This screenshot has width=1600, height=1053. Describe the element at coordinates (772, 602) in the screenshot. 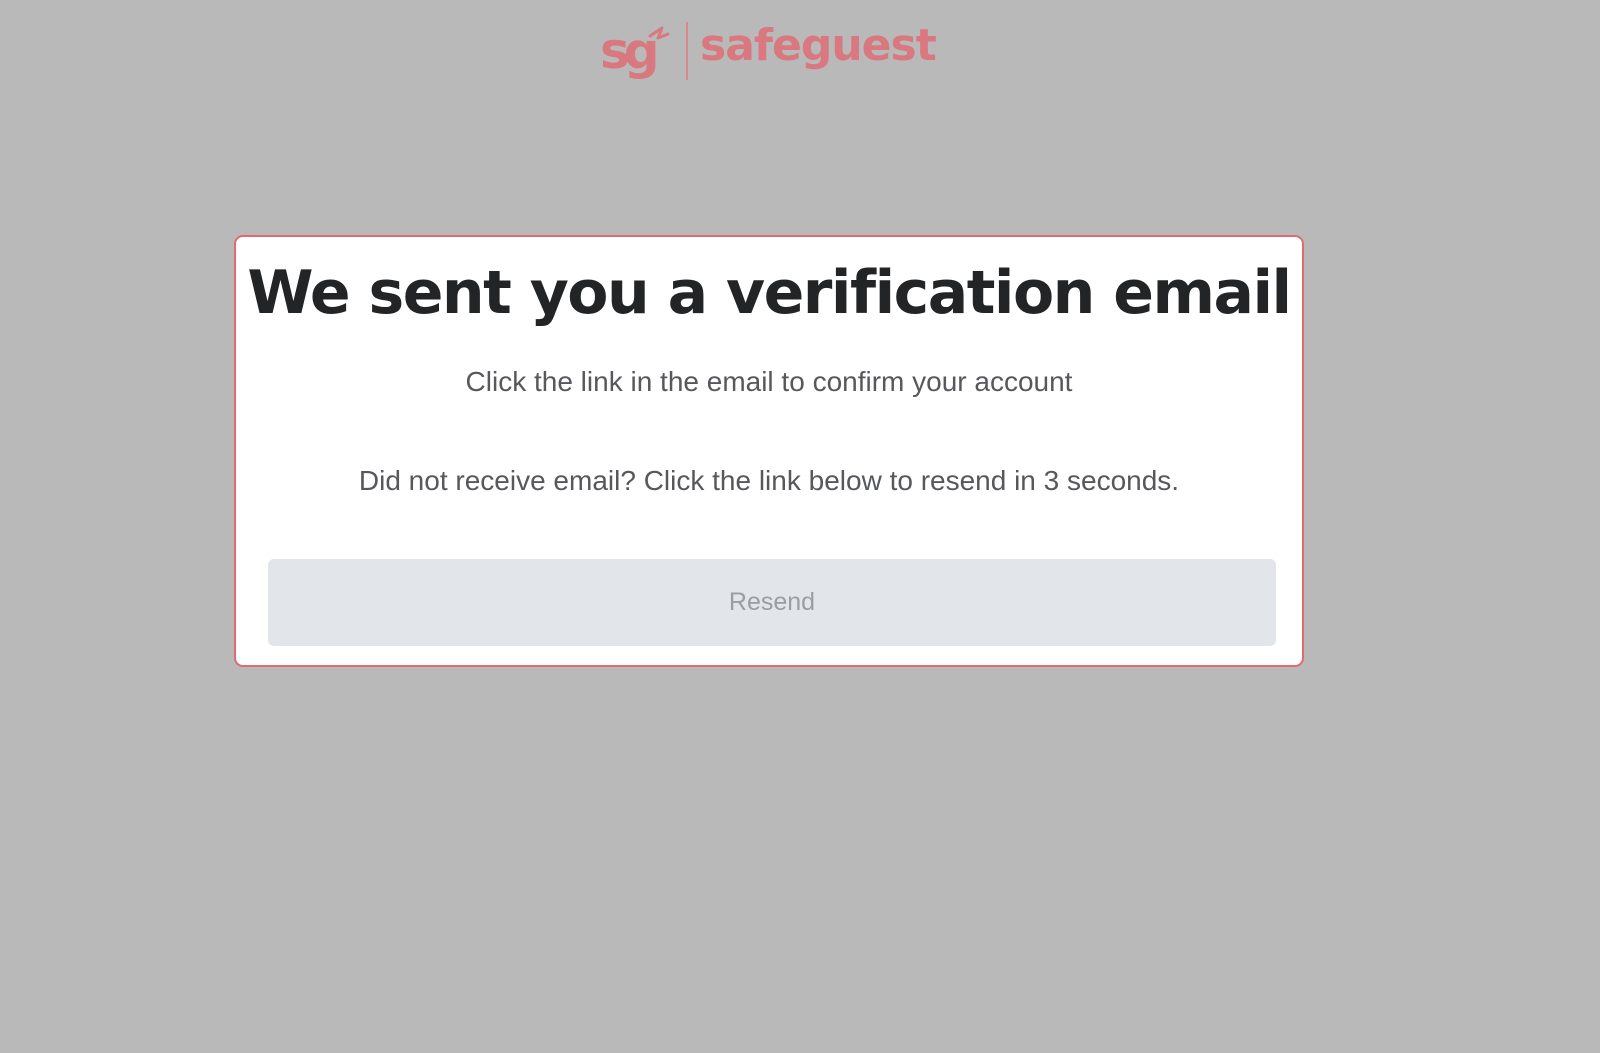

I see `resend-button: Resend` at that location.